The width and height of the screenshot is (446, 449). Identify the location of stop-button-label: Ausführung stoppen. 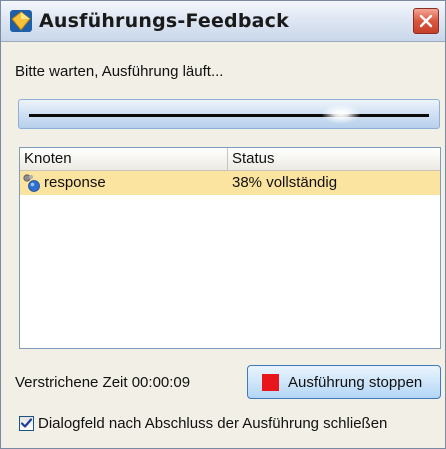
(355, 382).